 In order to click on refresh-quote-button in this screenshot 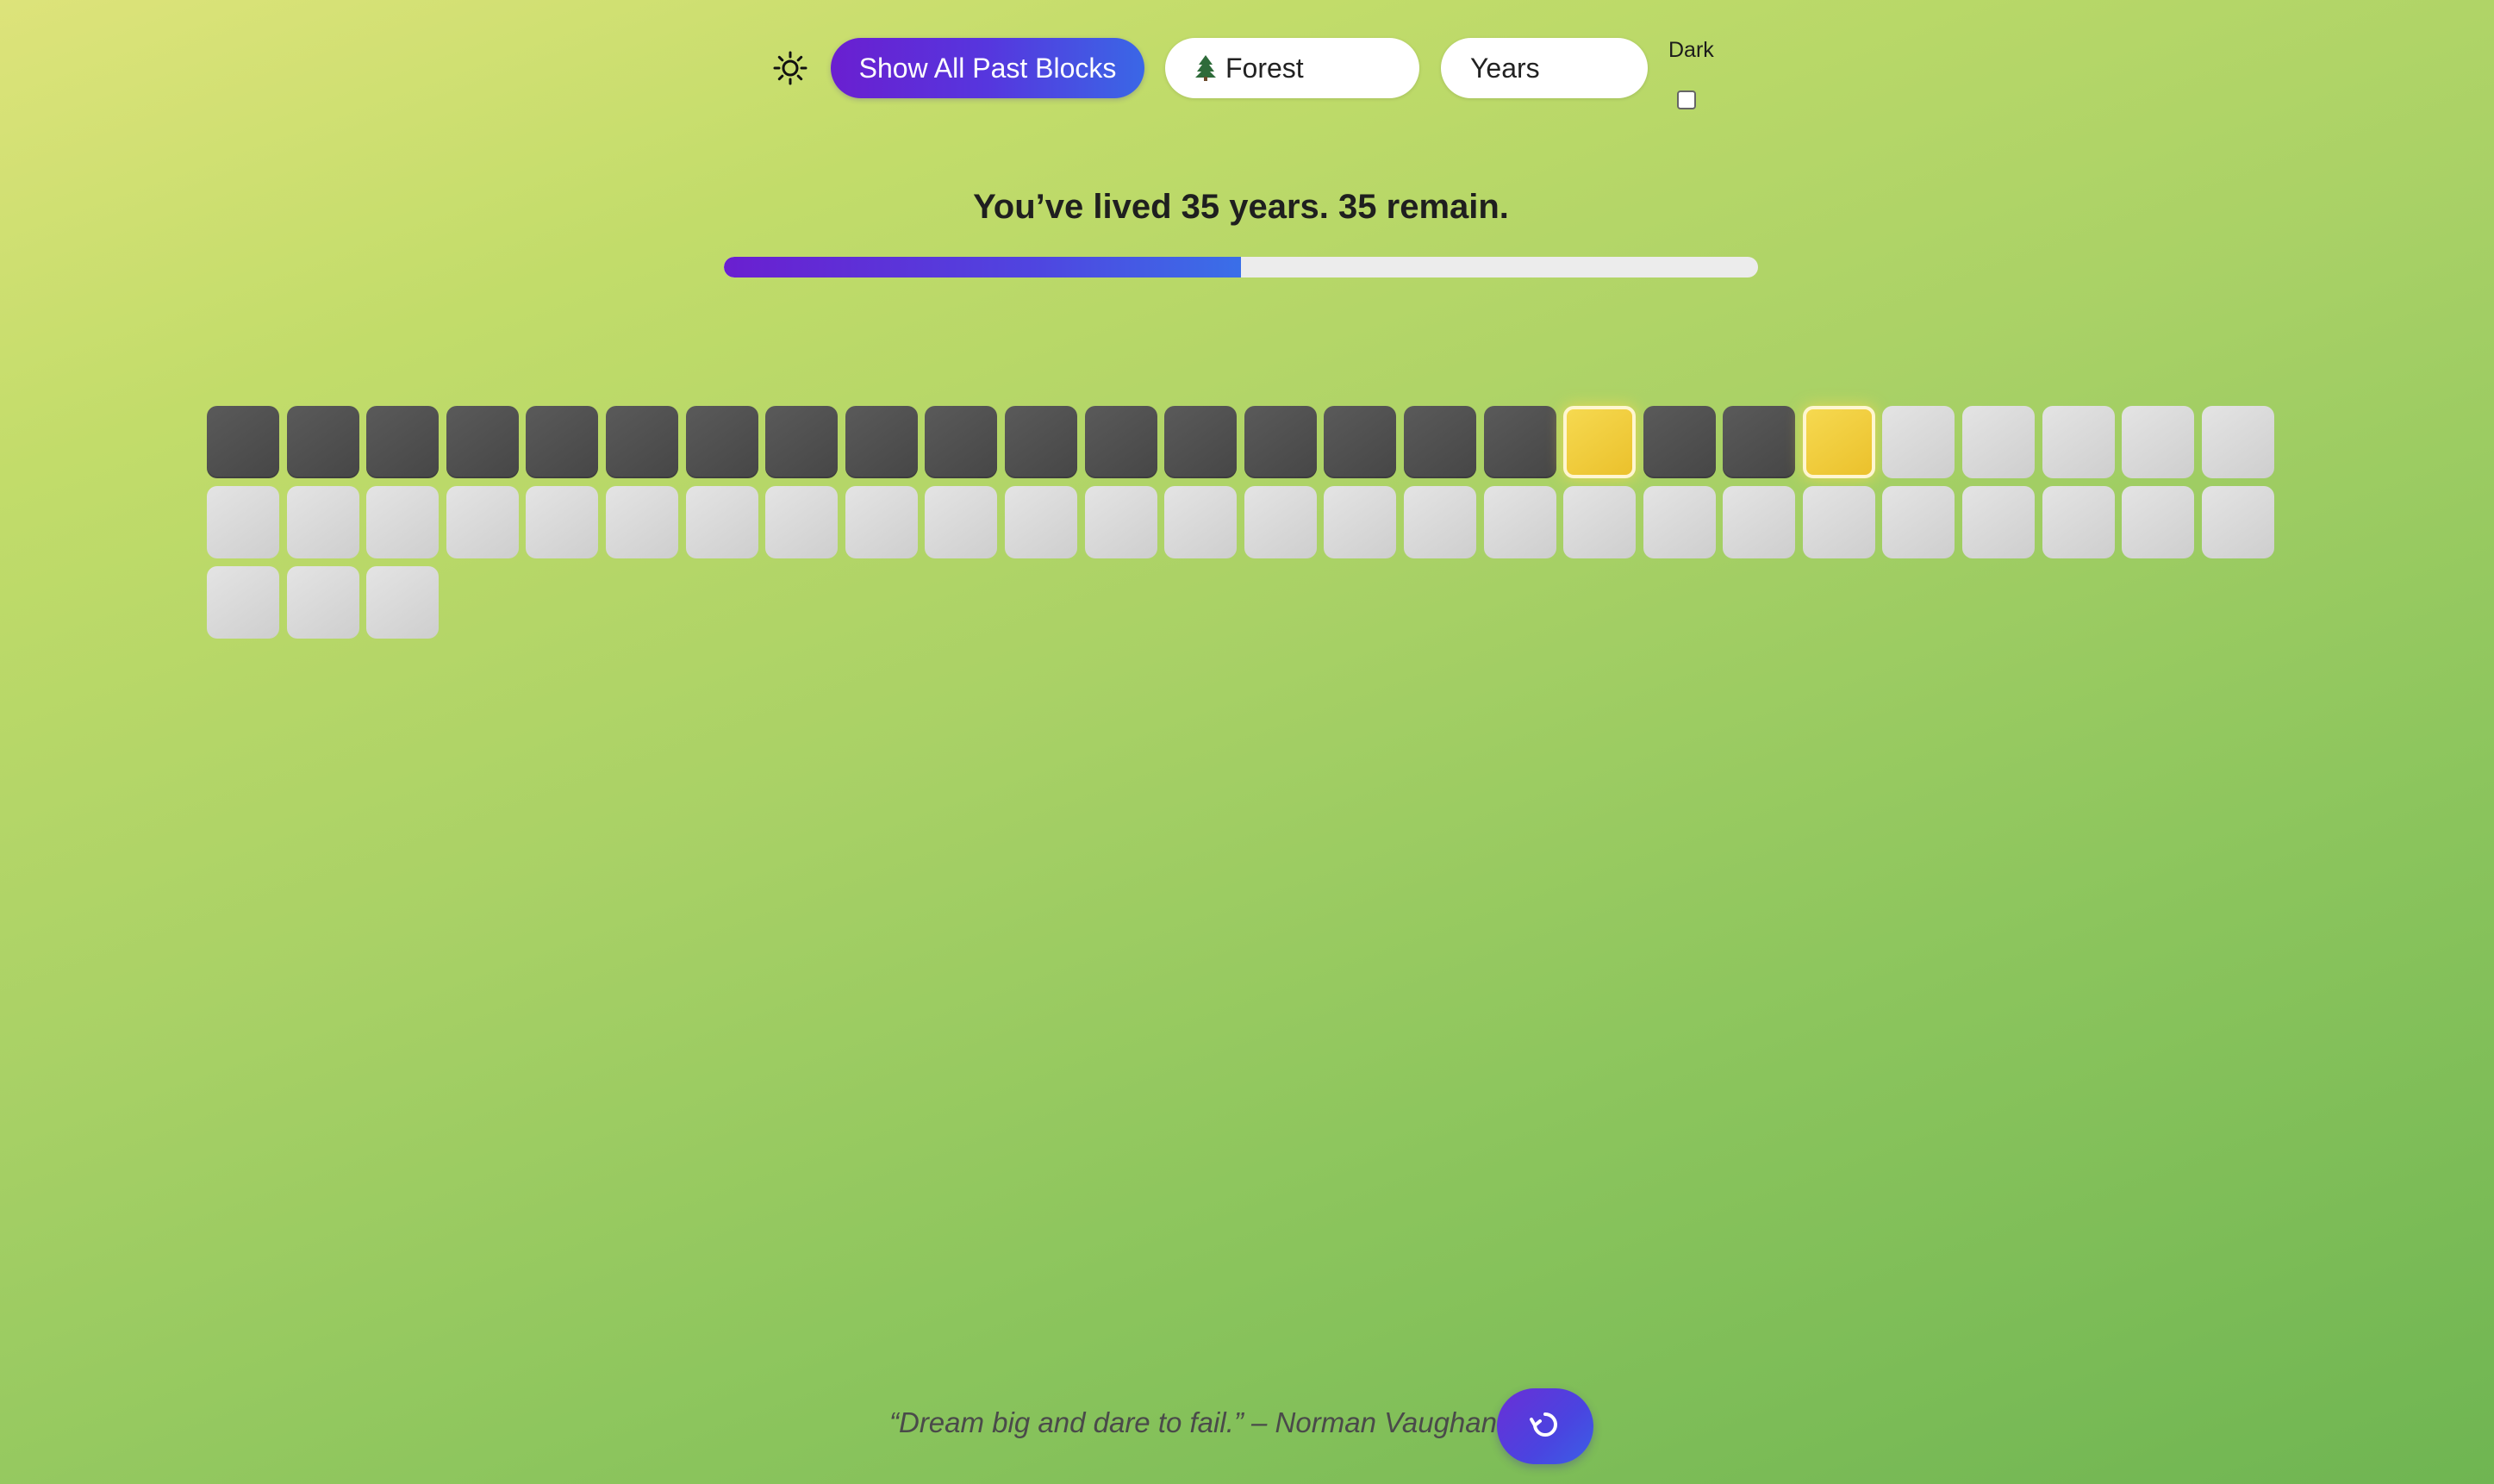, I will do `click(1545, 1426)`.